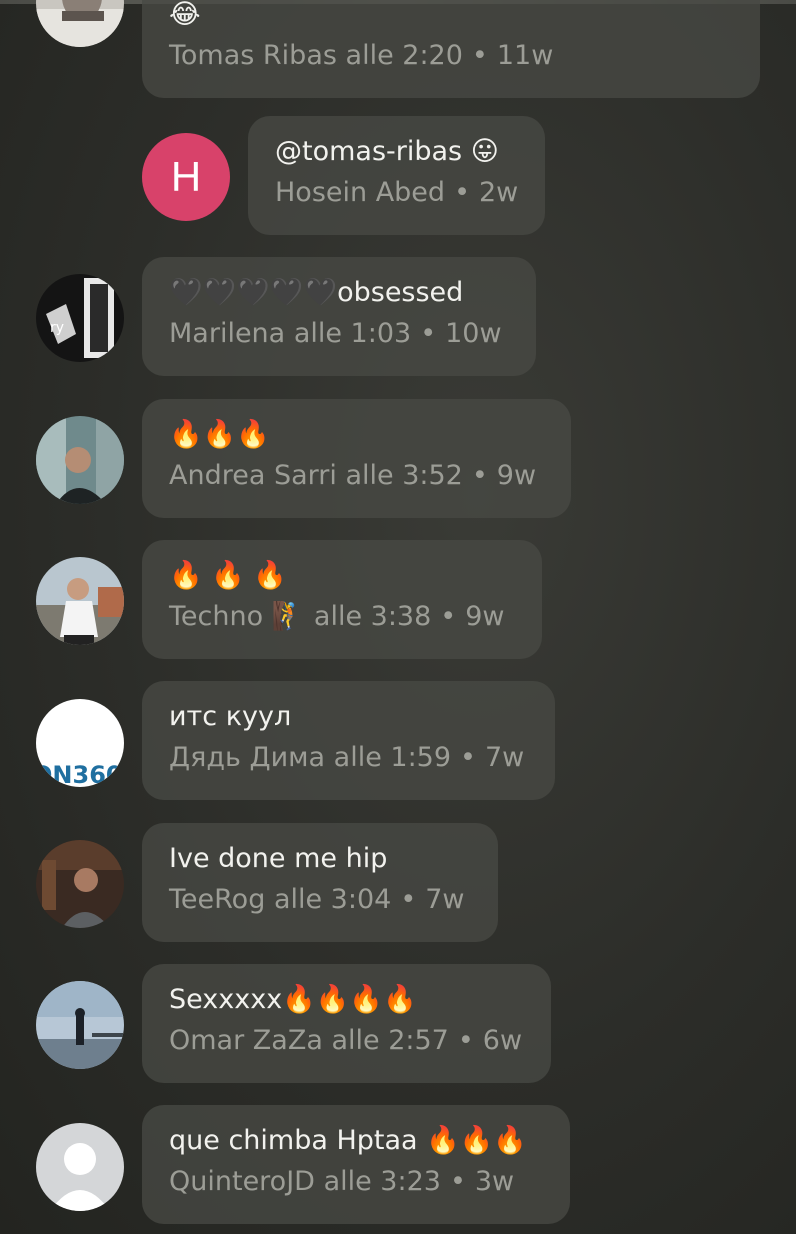  I want to click on comment-bubble: 🔥 🔥 🔥 Techno 🧗 alle 3:38 • 9w, so click(342, 599).